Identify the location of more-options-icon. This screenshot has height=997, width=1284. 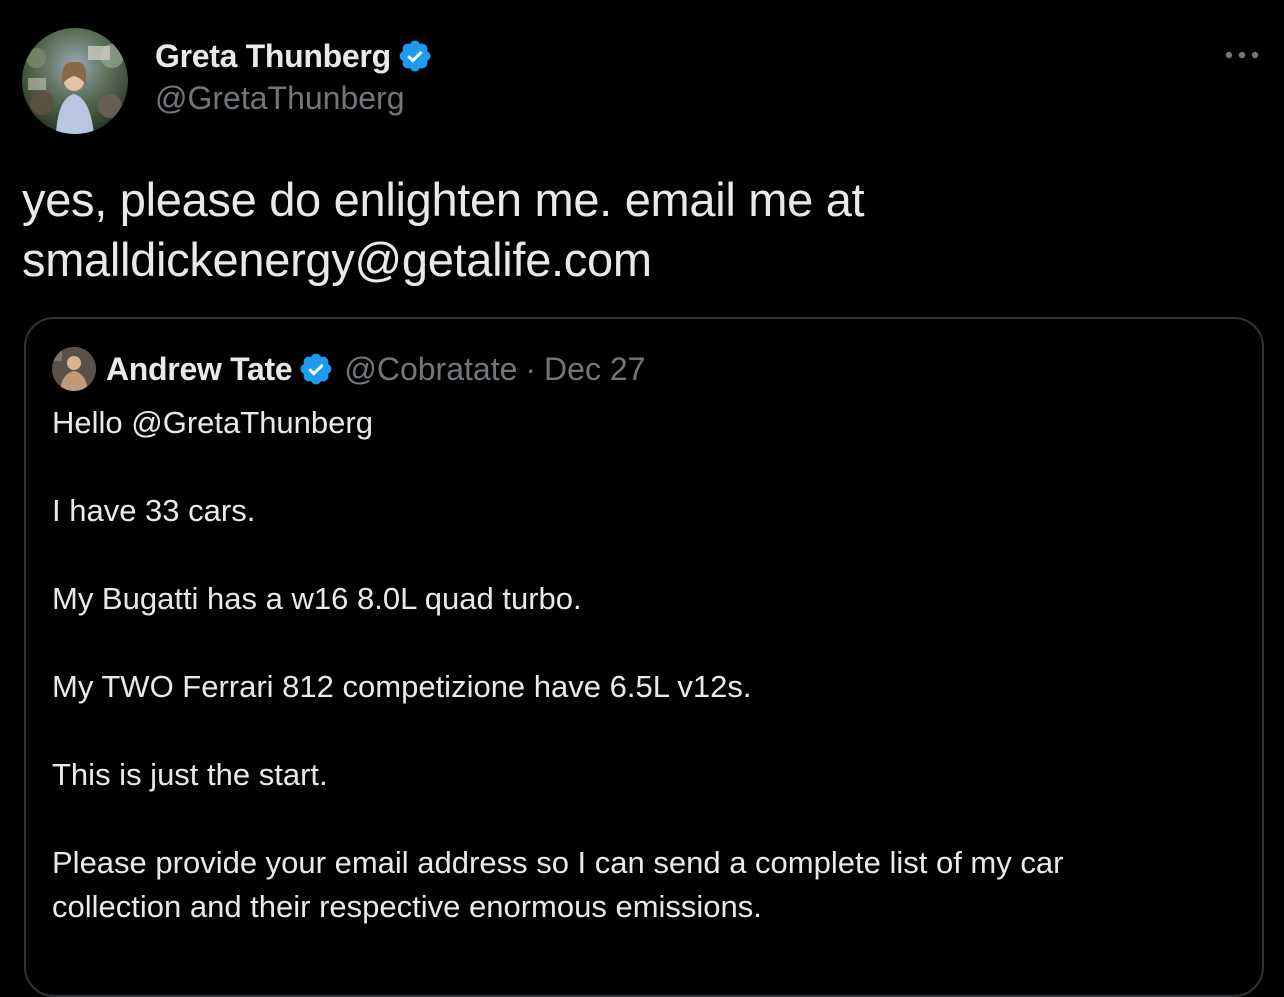
(1242, 55).